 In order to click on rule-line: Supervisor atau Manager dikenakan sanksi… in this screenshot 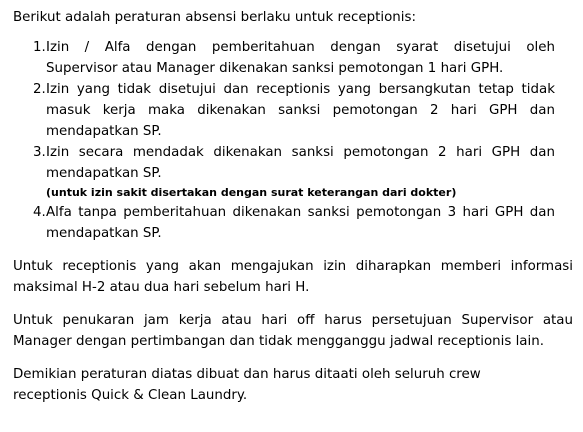, I will do `click(275, 68)`.